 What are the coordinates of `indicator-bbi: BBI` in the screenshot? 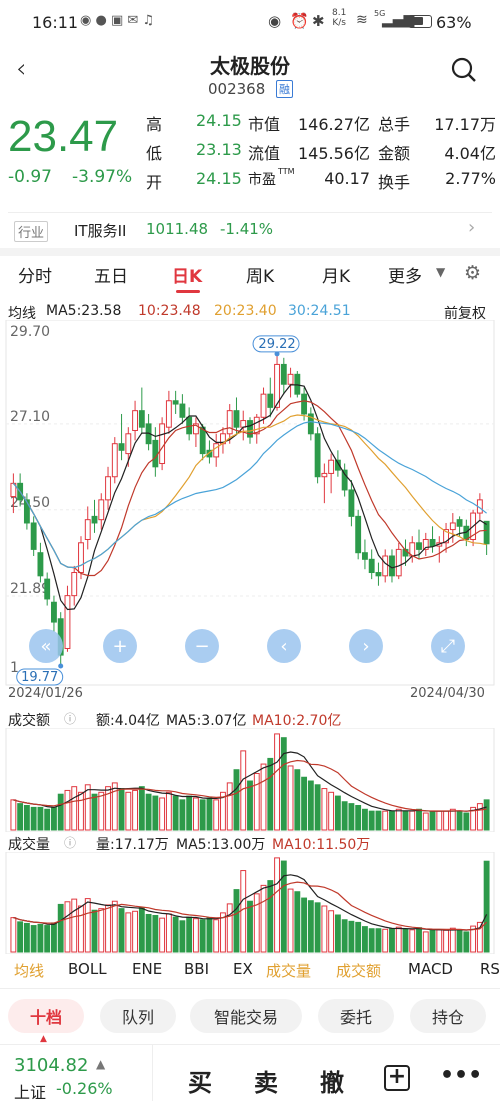 It's located at (196, 969).